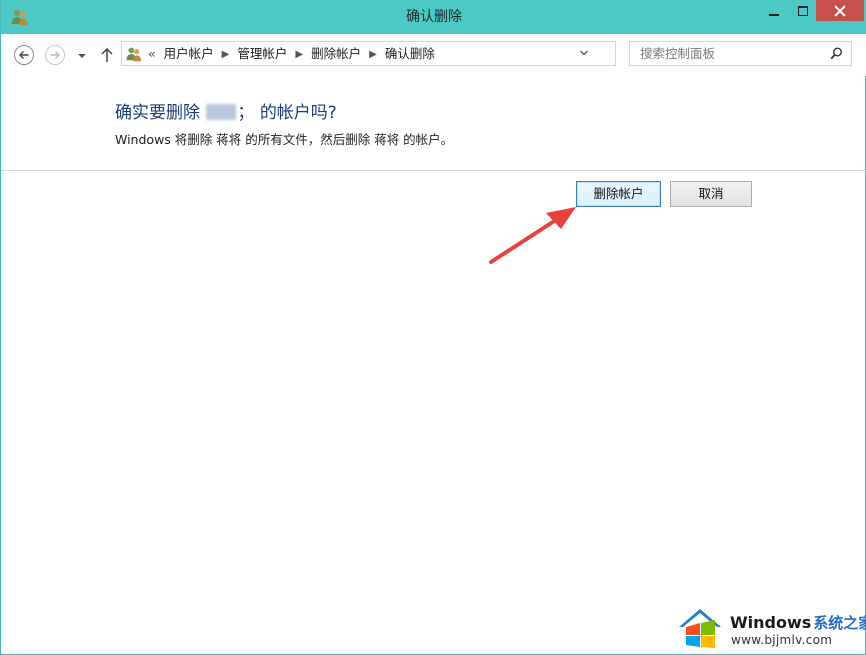  Describe the element at coordinates (157, 113) in the screenshot. I see `question-text-start: 确实要删除` at that location.